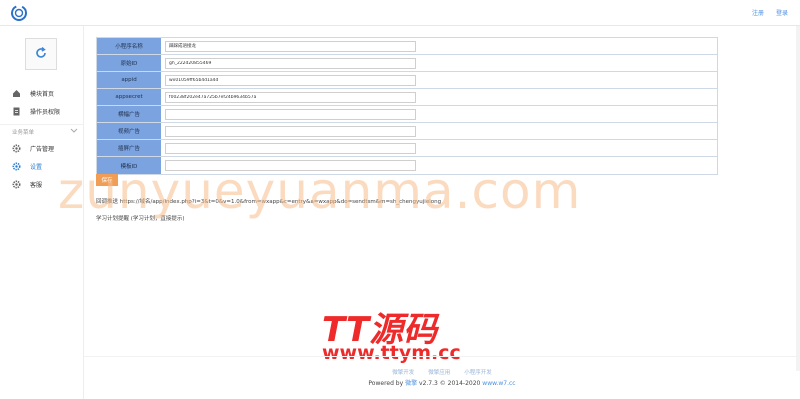 The height and width of the screenshot is (399, 800). Describe the element at coordinates (74, 132) in the screenshot. I see `chevron-down-icon` at that location.